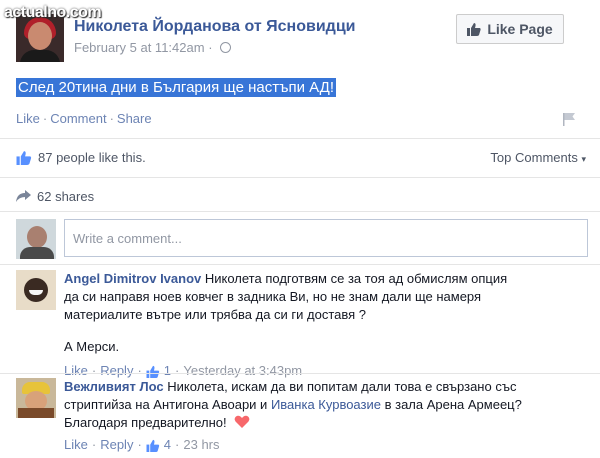 This screenshot has width=600, height=458. Describe the element at coordinates (226, 47) in the screenshot. I see `globe-icon` at that location.